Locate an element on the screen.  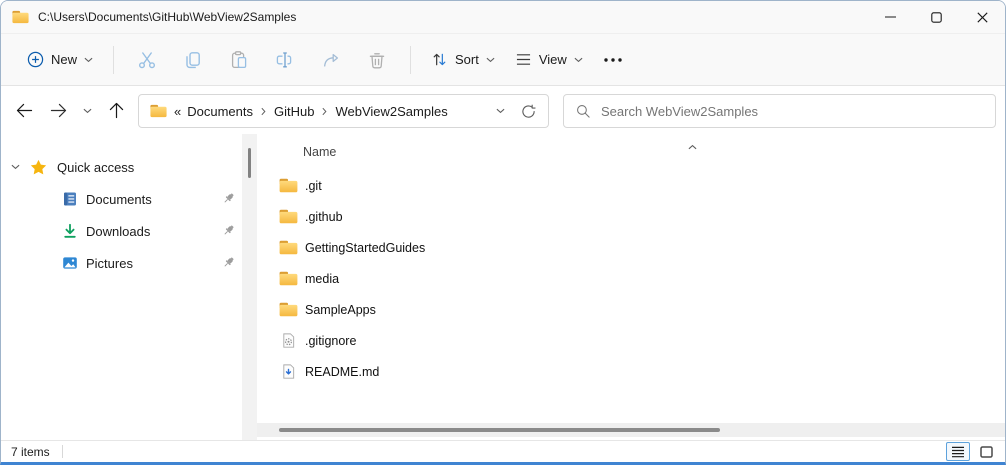
refresh-button is located at coordinates (528, 111).